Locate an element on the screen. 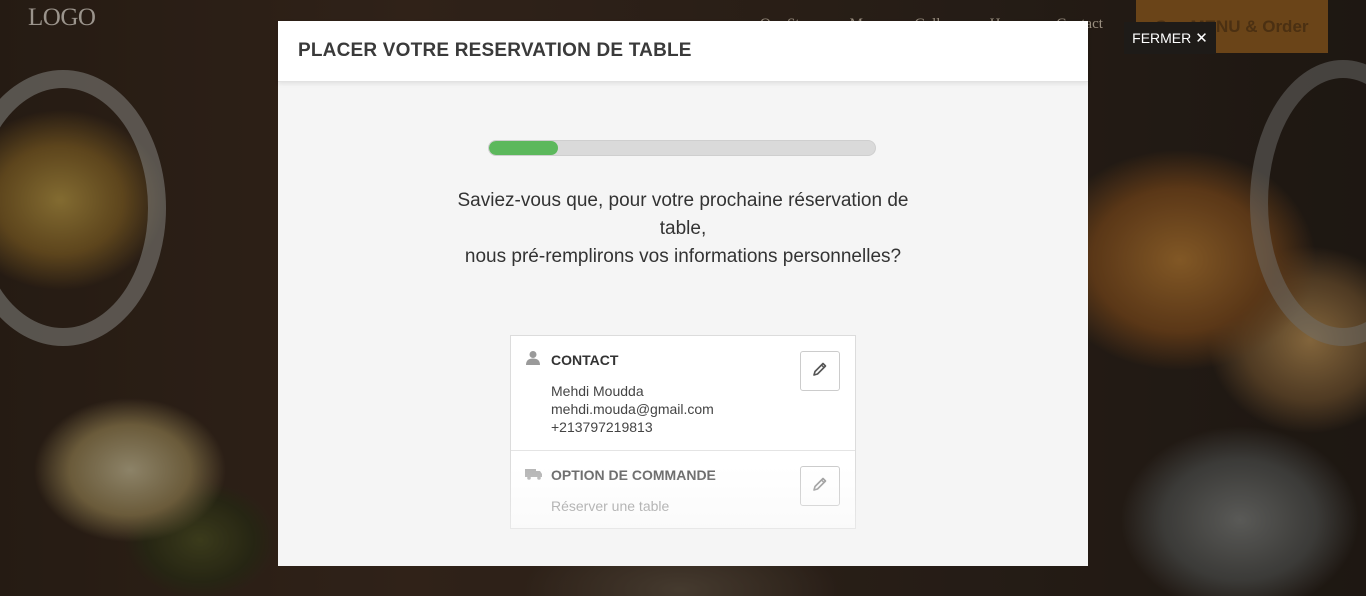  contact-email: mehdi.mouda@gmail.com is located at coordinates (632, 409).